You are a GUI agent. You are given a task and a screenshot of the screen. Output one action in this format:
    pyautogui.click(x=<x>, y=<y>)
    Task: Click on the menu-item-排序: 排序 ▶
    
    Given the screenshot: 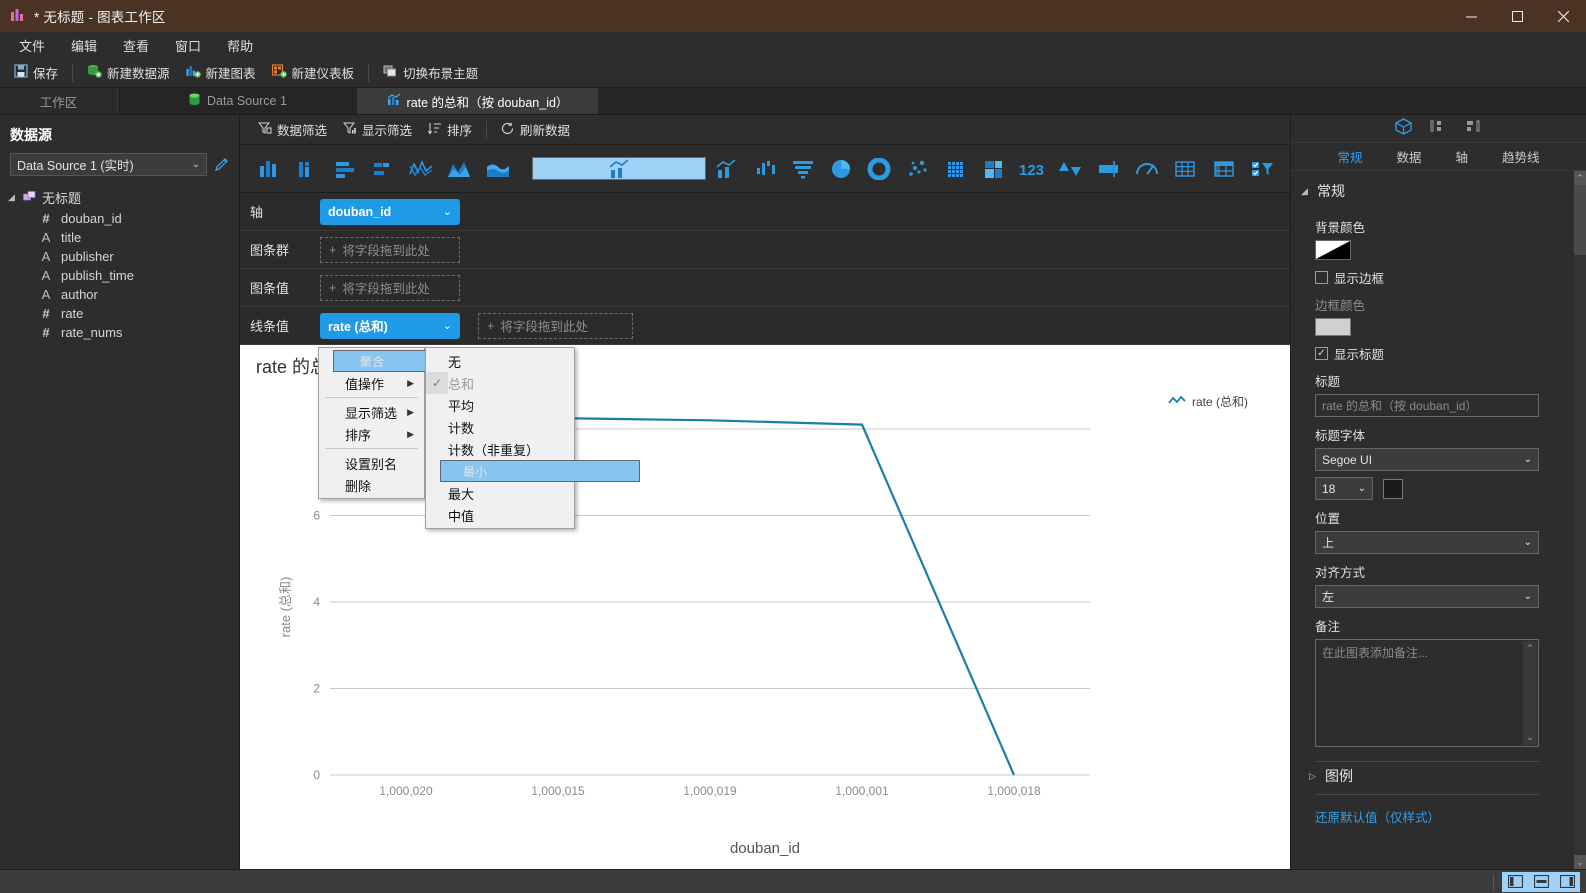 What is the action you would take?
    pyautogui.click(x=371, y=434)
    